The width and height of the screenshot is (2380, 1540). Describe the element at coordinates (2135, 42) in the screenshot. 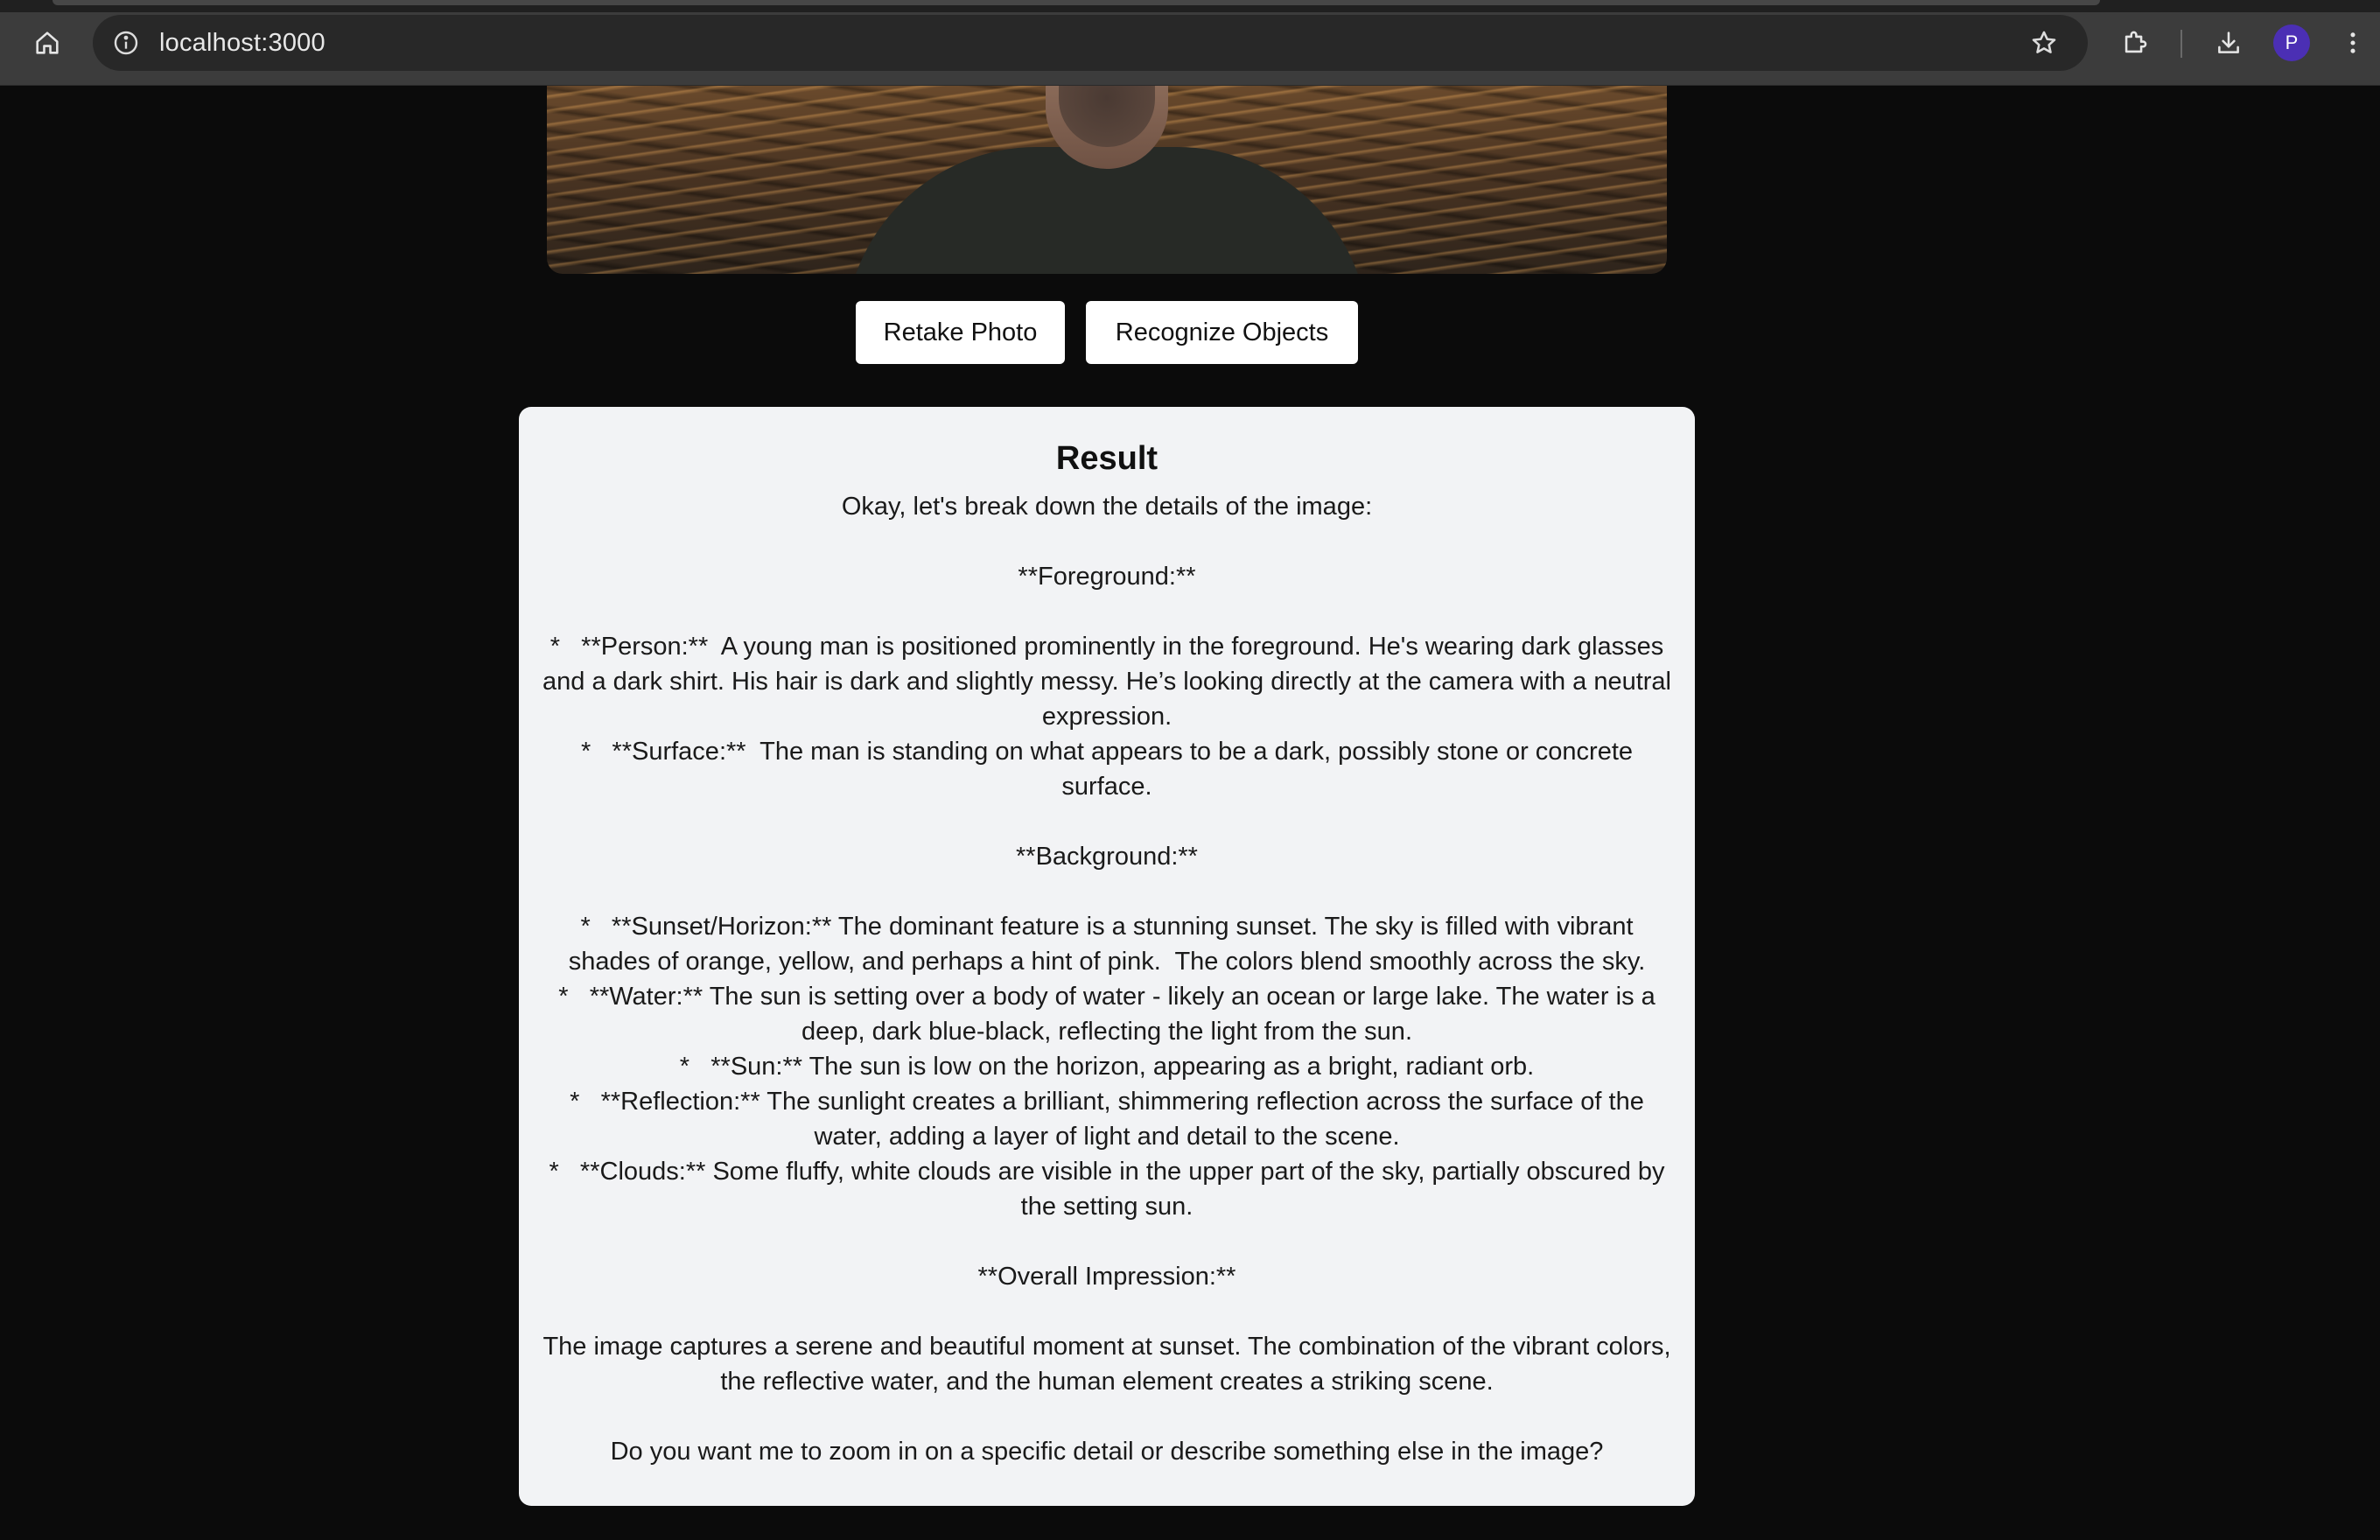

I see `puzzle-icon` at that location.